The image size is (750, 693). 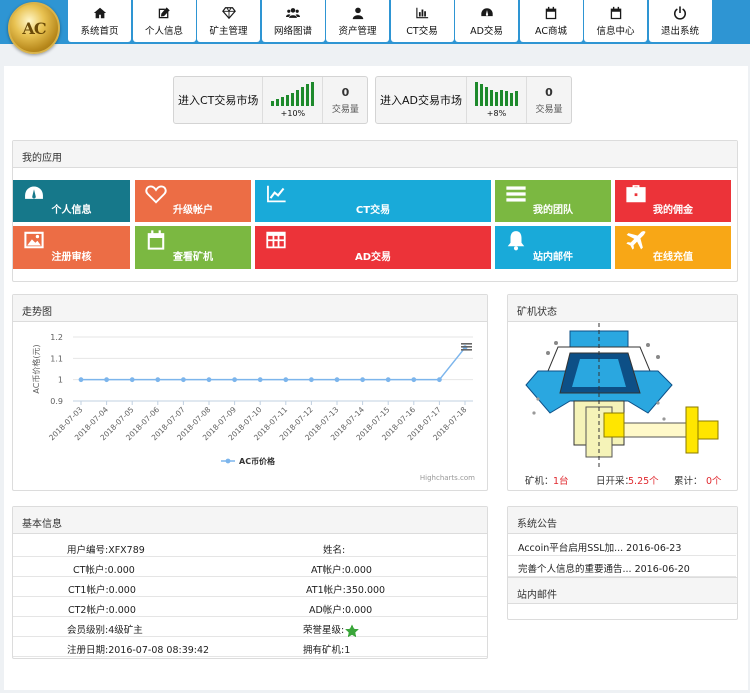 I want to click on info-cell-left: CT1帐户:0.000, so click(x=102, y=590).